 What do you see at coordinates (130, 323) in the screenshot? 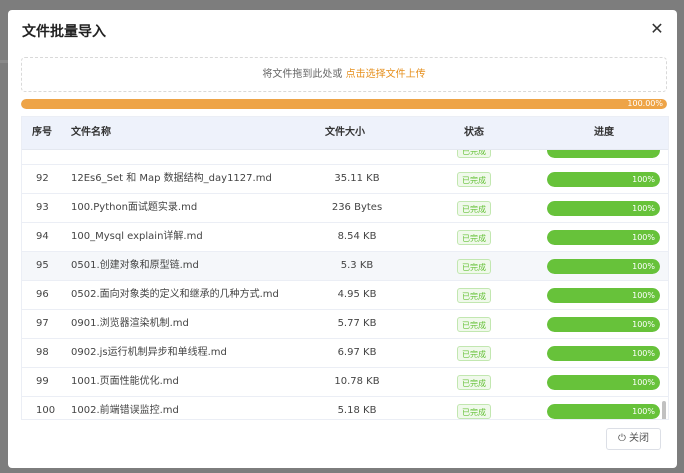
I see `row-filename: 0901.浏览器渲染机制.md` at bounding box center [130, 323].